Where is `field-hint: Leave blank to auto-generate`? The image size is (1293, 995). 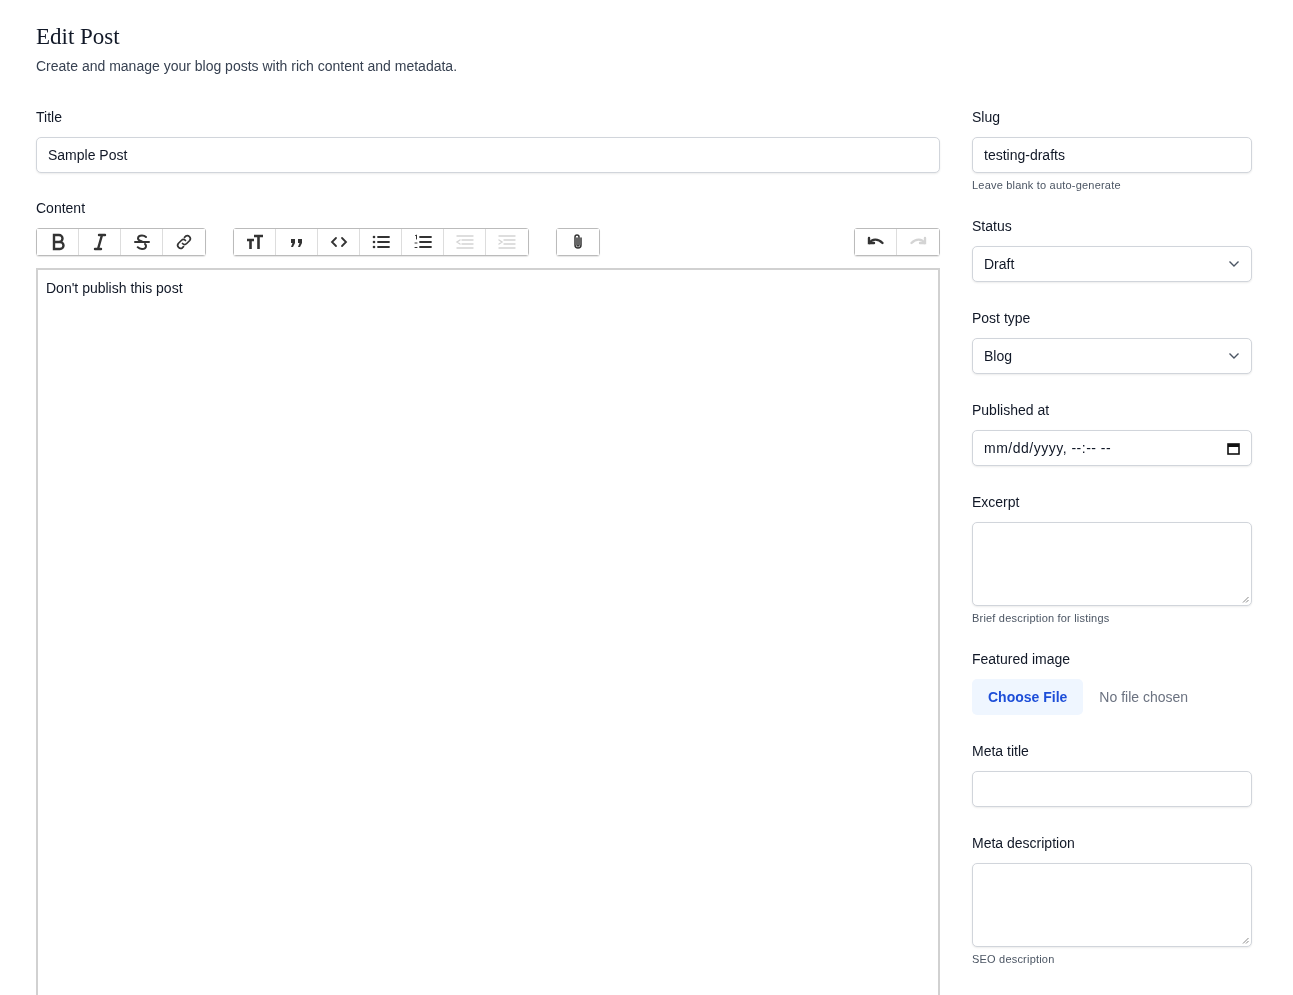 field-hint: Leave blank to auto-generate is located at coordinates (1047, 185).